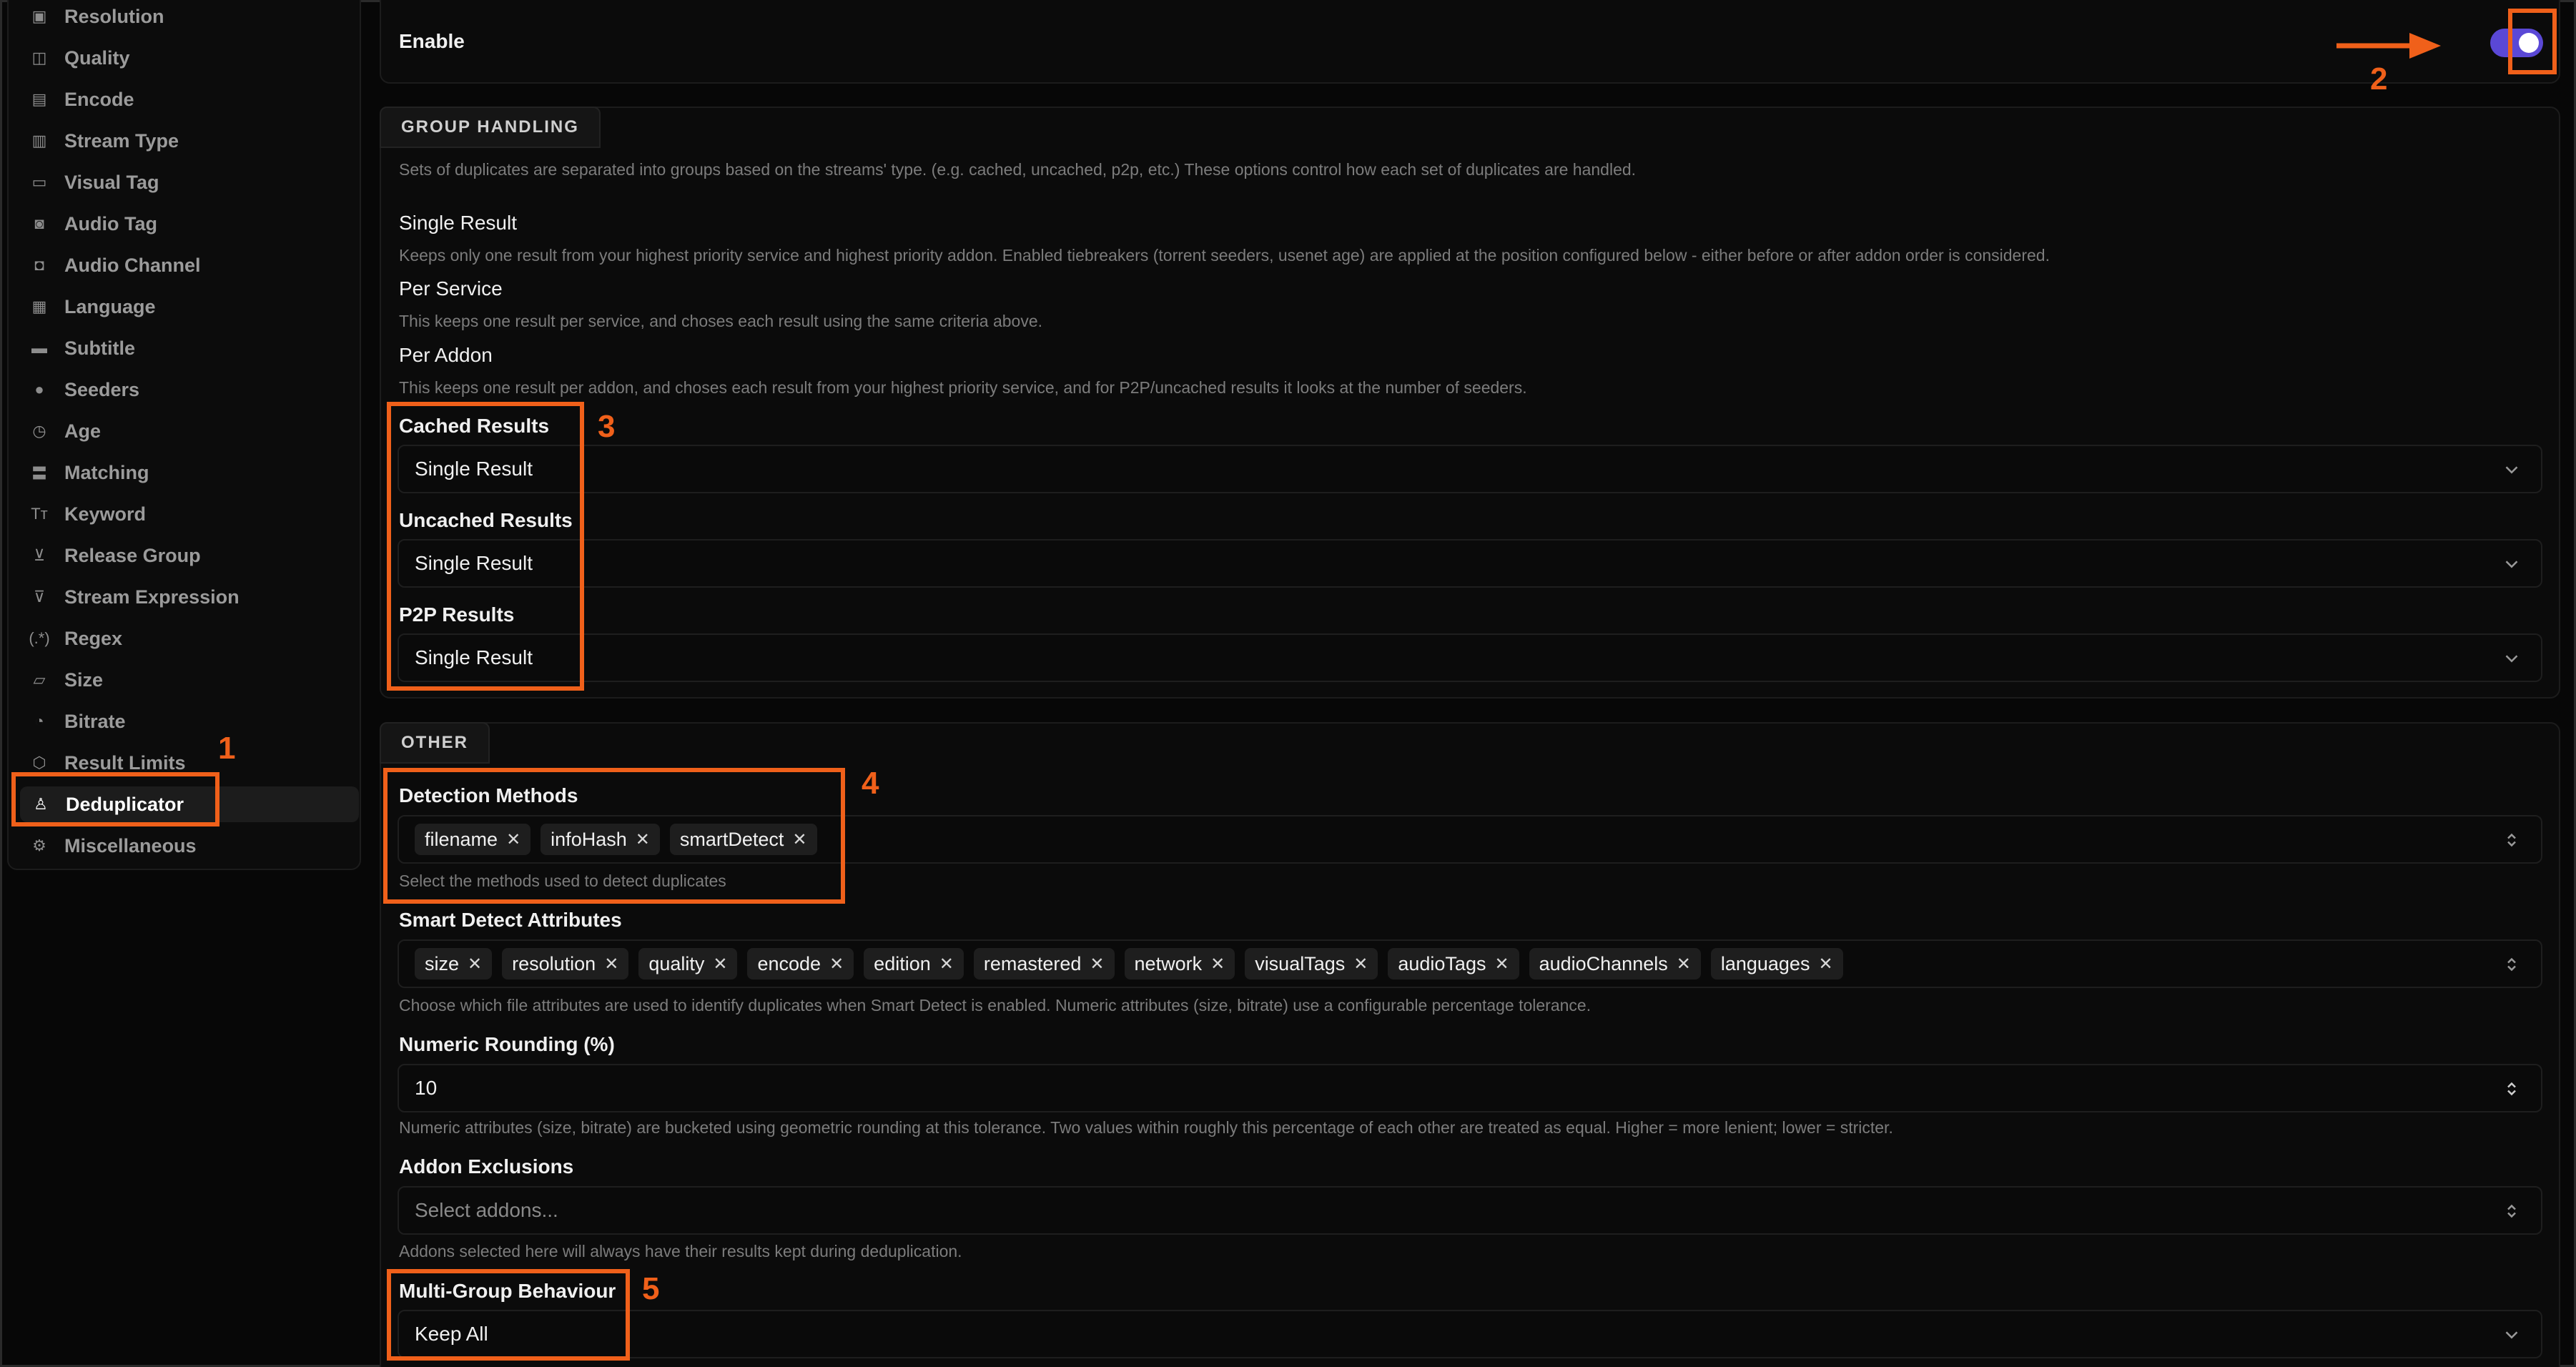 Image resolution: width=2576 pixels, height=1367 pixels. What do you see at coordinates (510, 920) in the screenshot?
I see `smart-detect-label: Smart Detect Attributes` at bounding box center [510, 920].